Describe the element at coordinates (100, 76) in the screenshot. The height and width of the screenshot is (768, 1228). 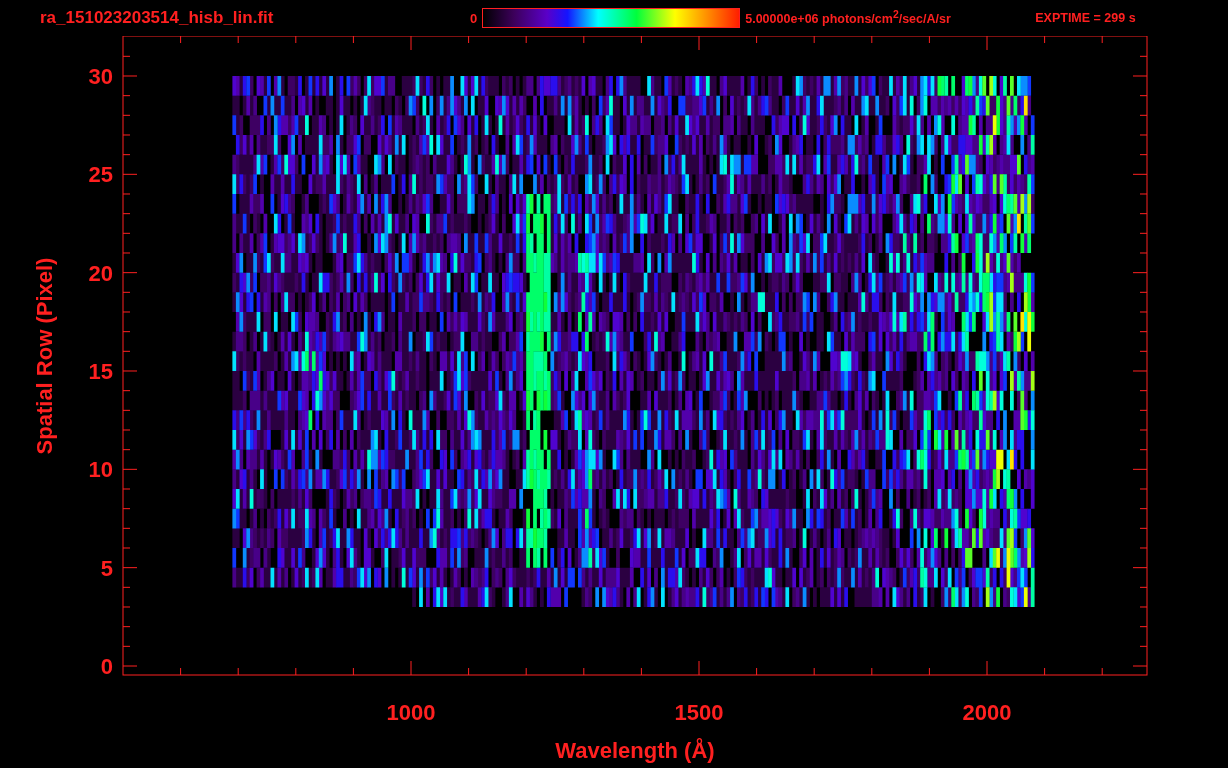
I see `y-tick-label: 30` at that location.